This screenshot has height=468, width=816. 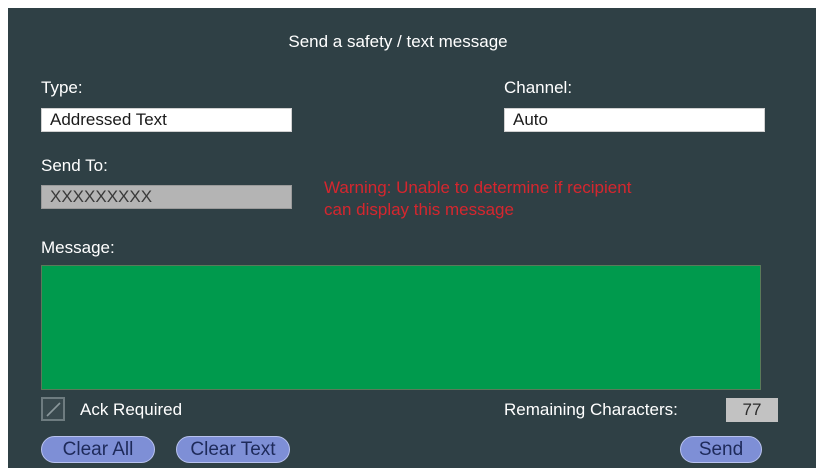 I want to click on checkmark-icon, so click(x=53, y=409).